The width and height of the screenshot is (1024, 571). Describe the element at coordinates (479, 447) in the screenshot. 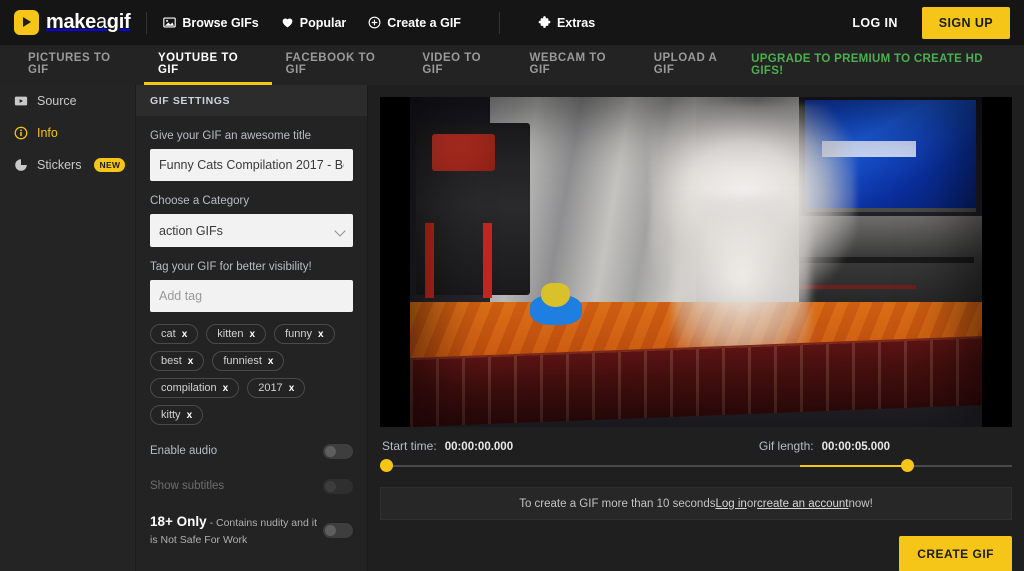

I see `start-time-value: 00:00:00.000` at that location.